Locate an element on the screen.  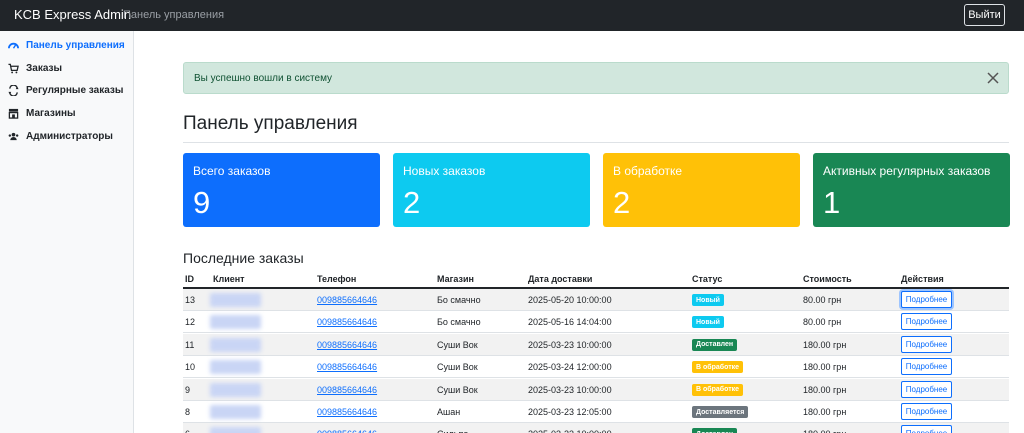
recurring-icon is located at coordinates (13, 90).